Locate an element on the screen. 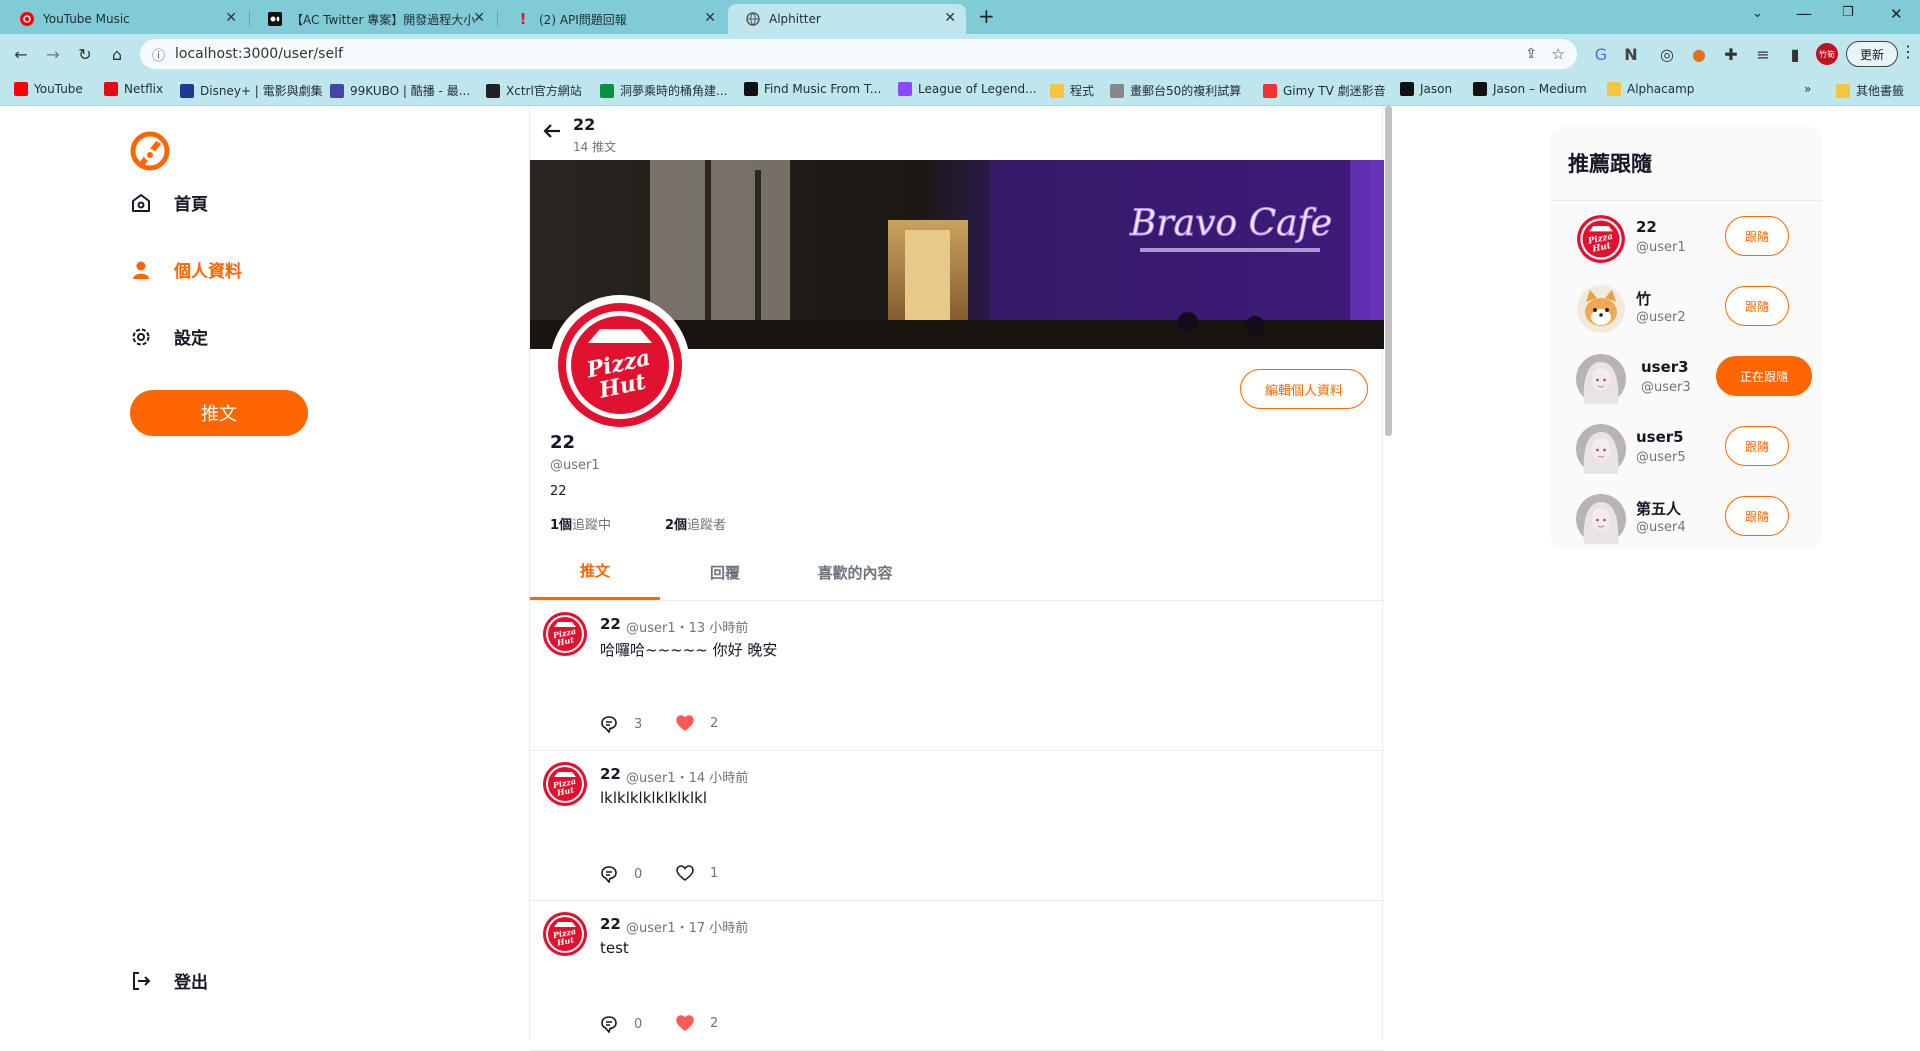 Image resolution: width=1920 pixels, height=1051 pixels. update-button: 更新 is located at coordinates (1872, 54).